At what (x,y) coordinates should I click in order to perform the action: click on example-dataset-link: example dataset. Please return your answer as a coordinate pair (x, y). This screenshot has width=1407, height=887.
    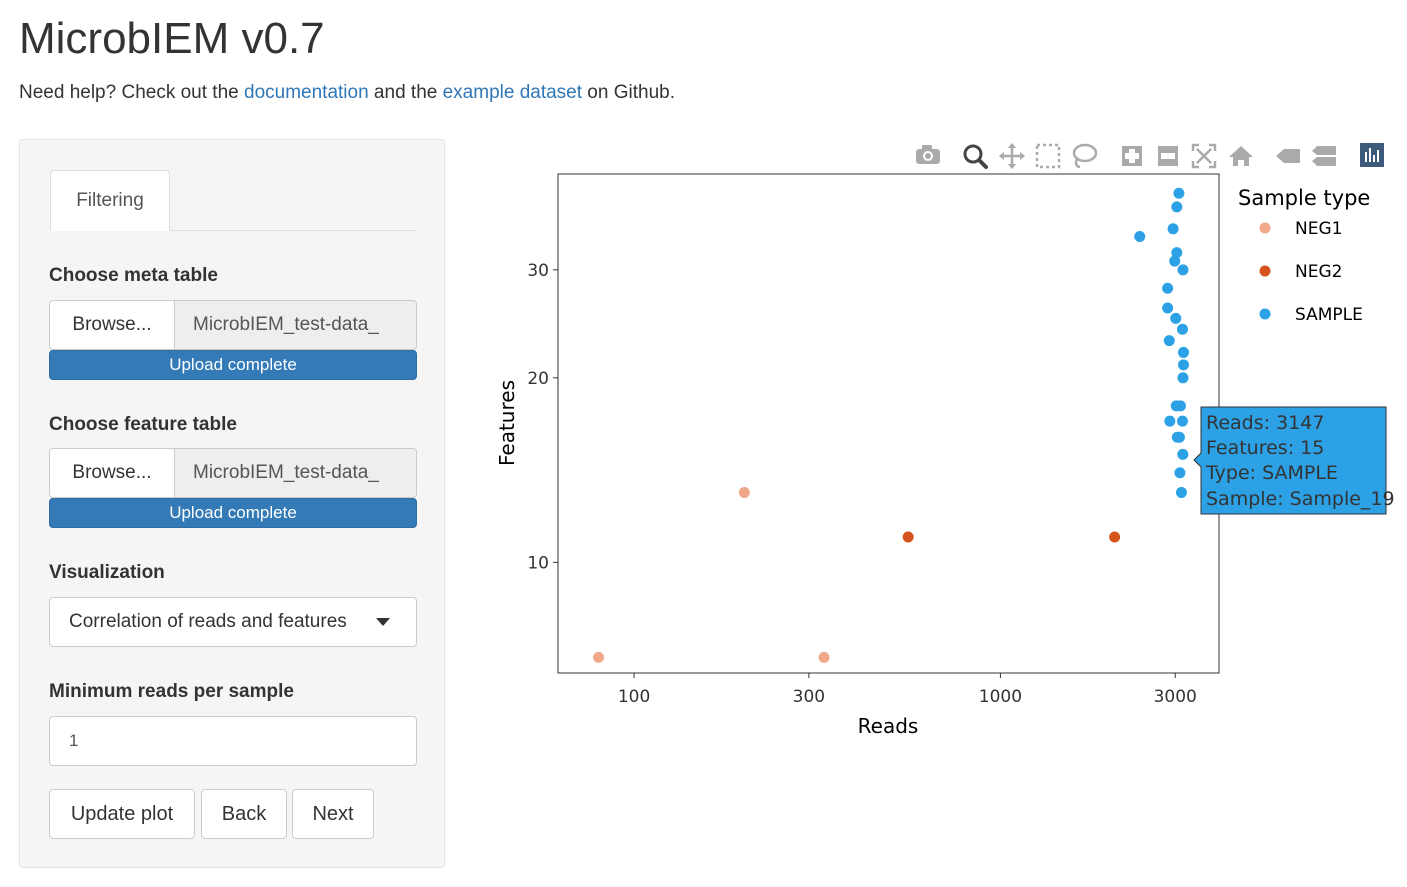
    Looking at the image, I should click on (512, 92).